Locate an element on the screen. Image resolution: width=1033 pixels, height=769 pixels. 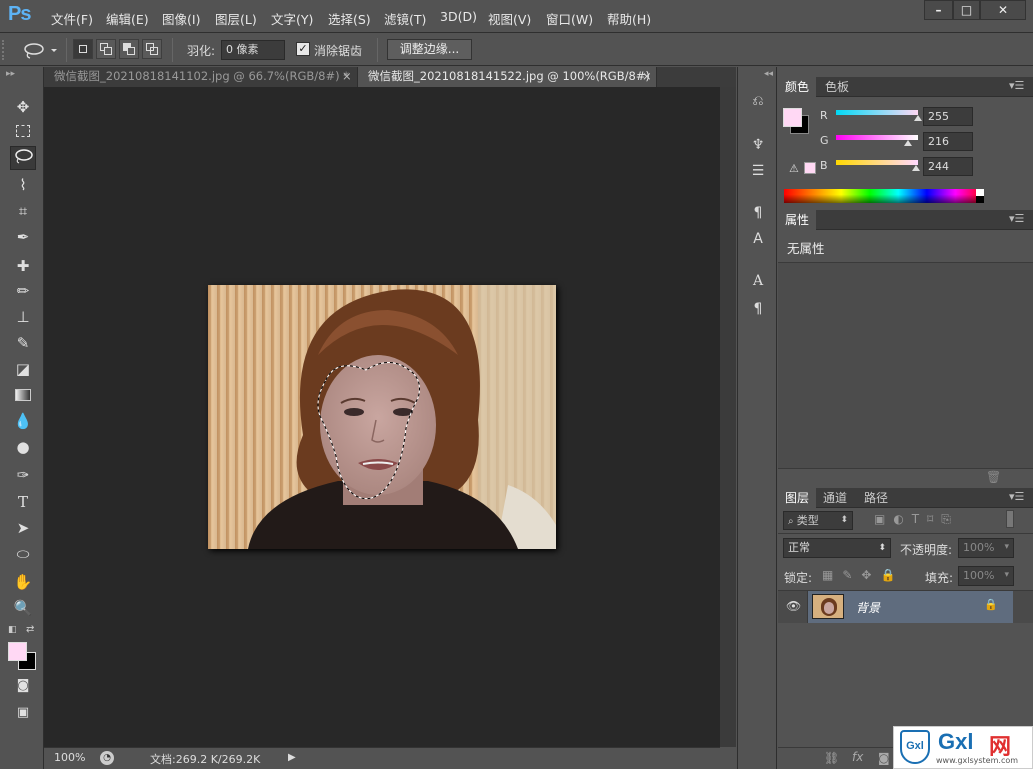
r-slider is located at coordinates (877, 112).